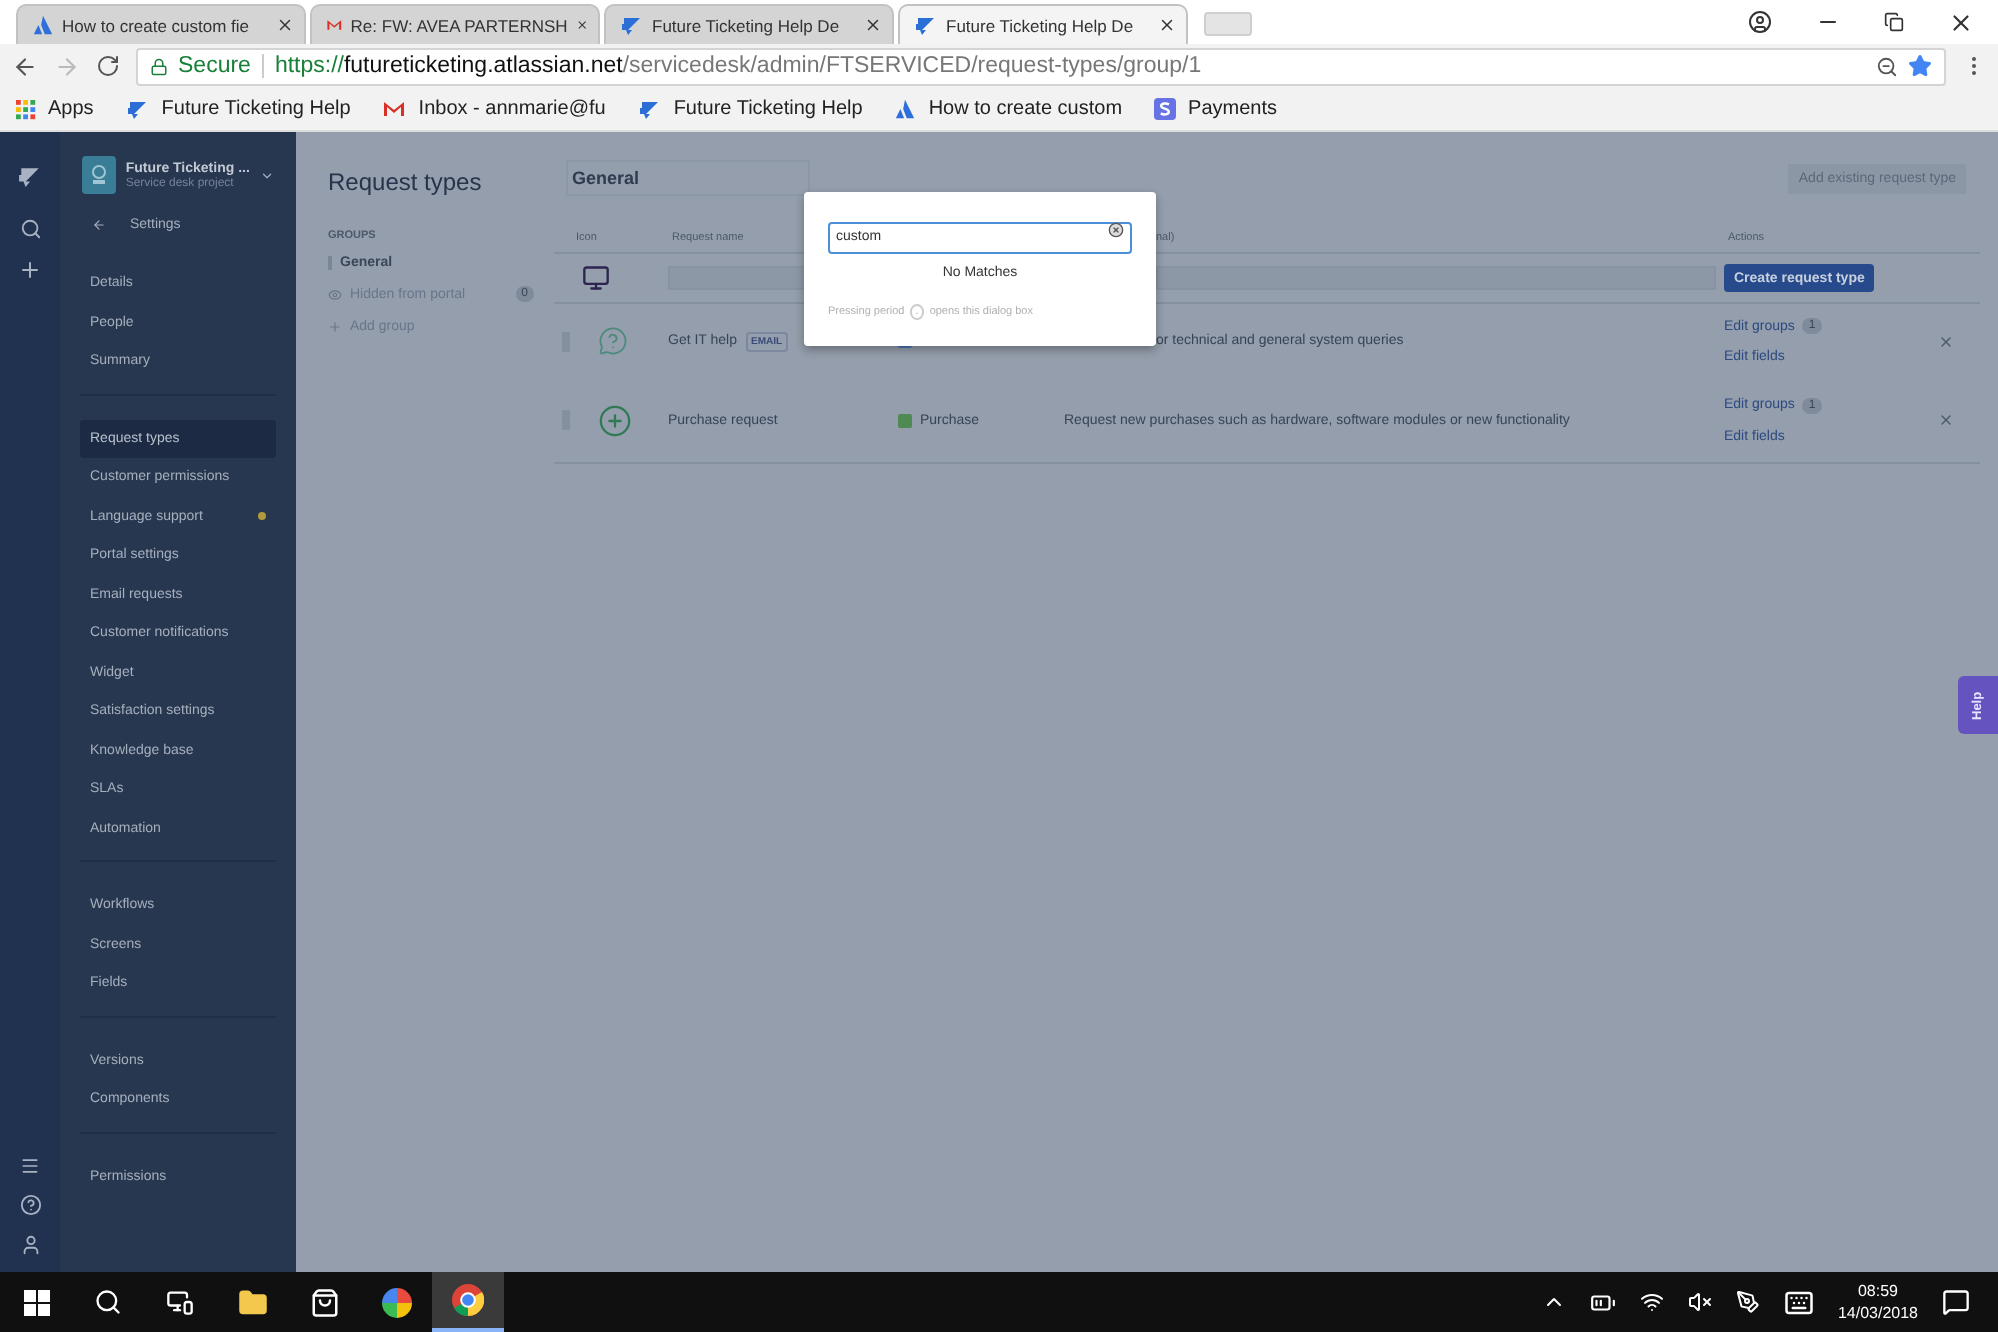  Describe the element at coordinates (494, 109) in the screenshot. I see `bookmark-link: Inbox - annmarie@fu` at that location.